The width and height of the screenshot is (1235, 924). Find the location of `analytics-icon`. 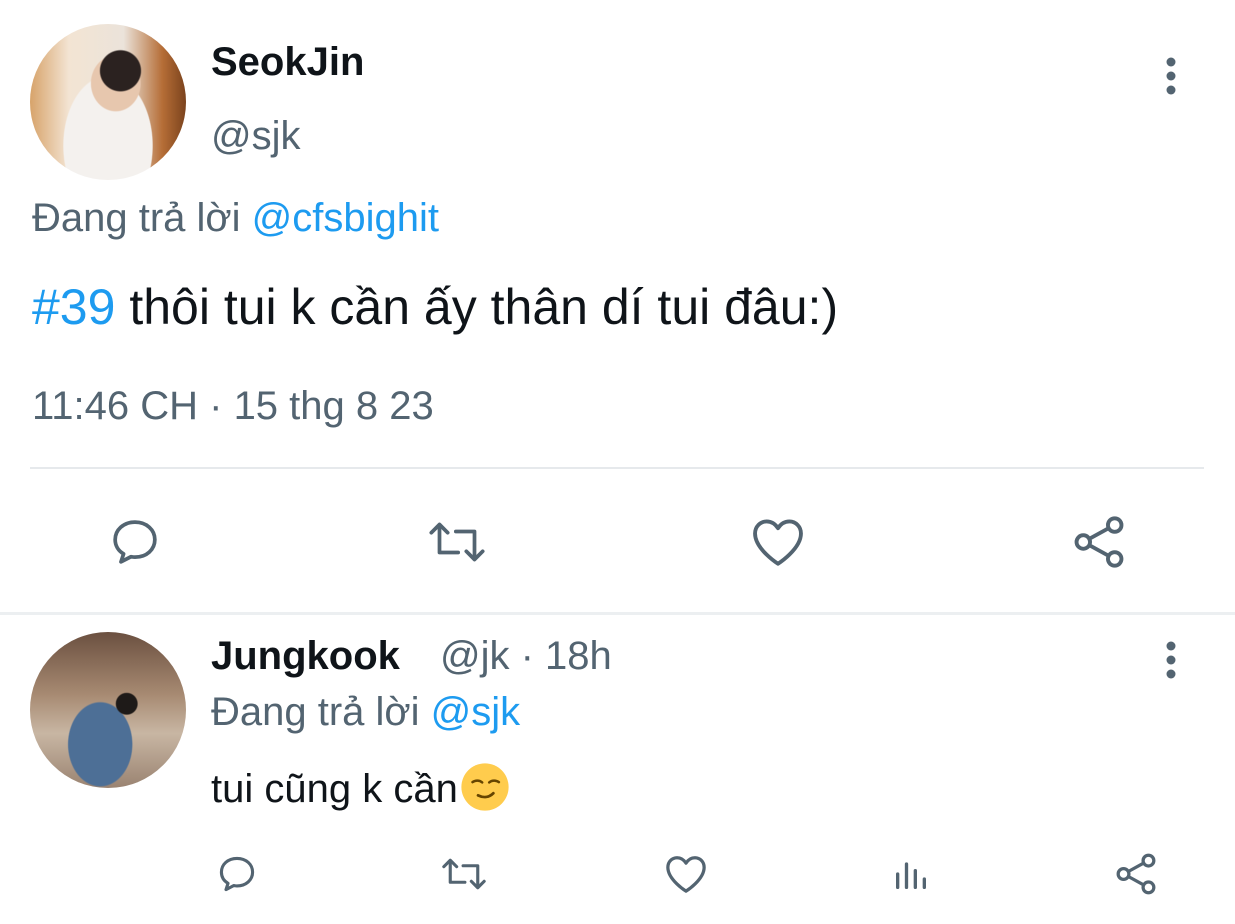

analytics-icon is located at coordinates (911, 874).